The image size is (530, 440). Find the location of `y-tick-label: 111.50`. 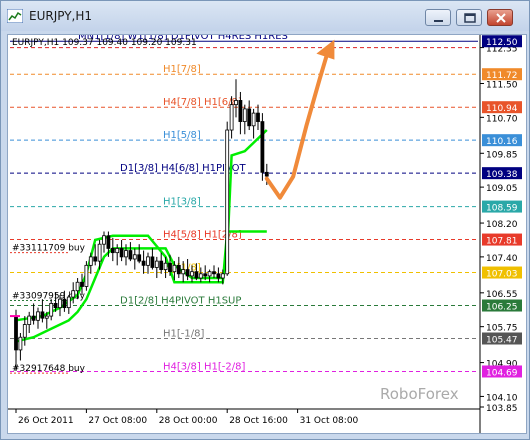

y-tick-label: 111.50 is located at coordinates (502, 86).